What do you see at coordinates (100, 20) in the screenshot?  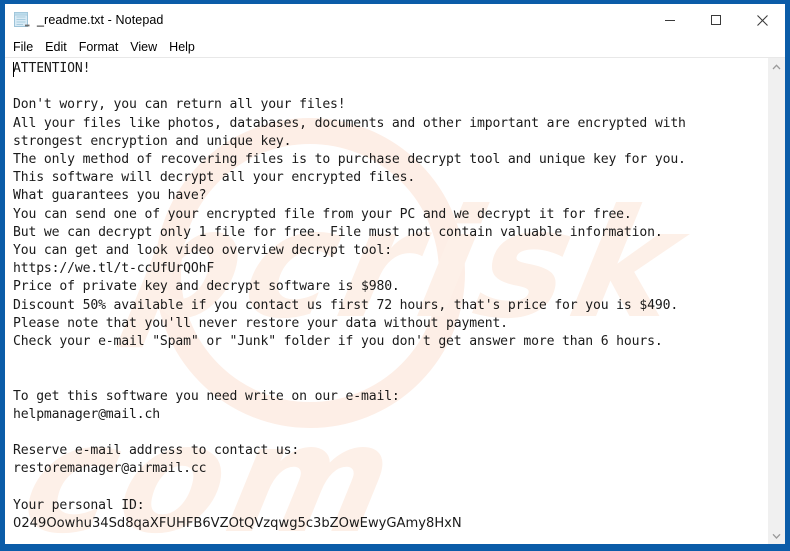 I see `window-title: _readme.txt - Notepad` at bounding box center [100, 20].